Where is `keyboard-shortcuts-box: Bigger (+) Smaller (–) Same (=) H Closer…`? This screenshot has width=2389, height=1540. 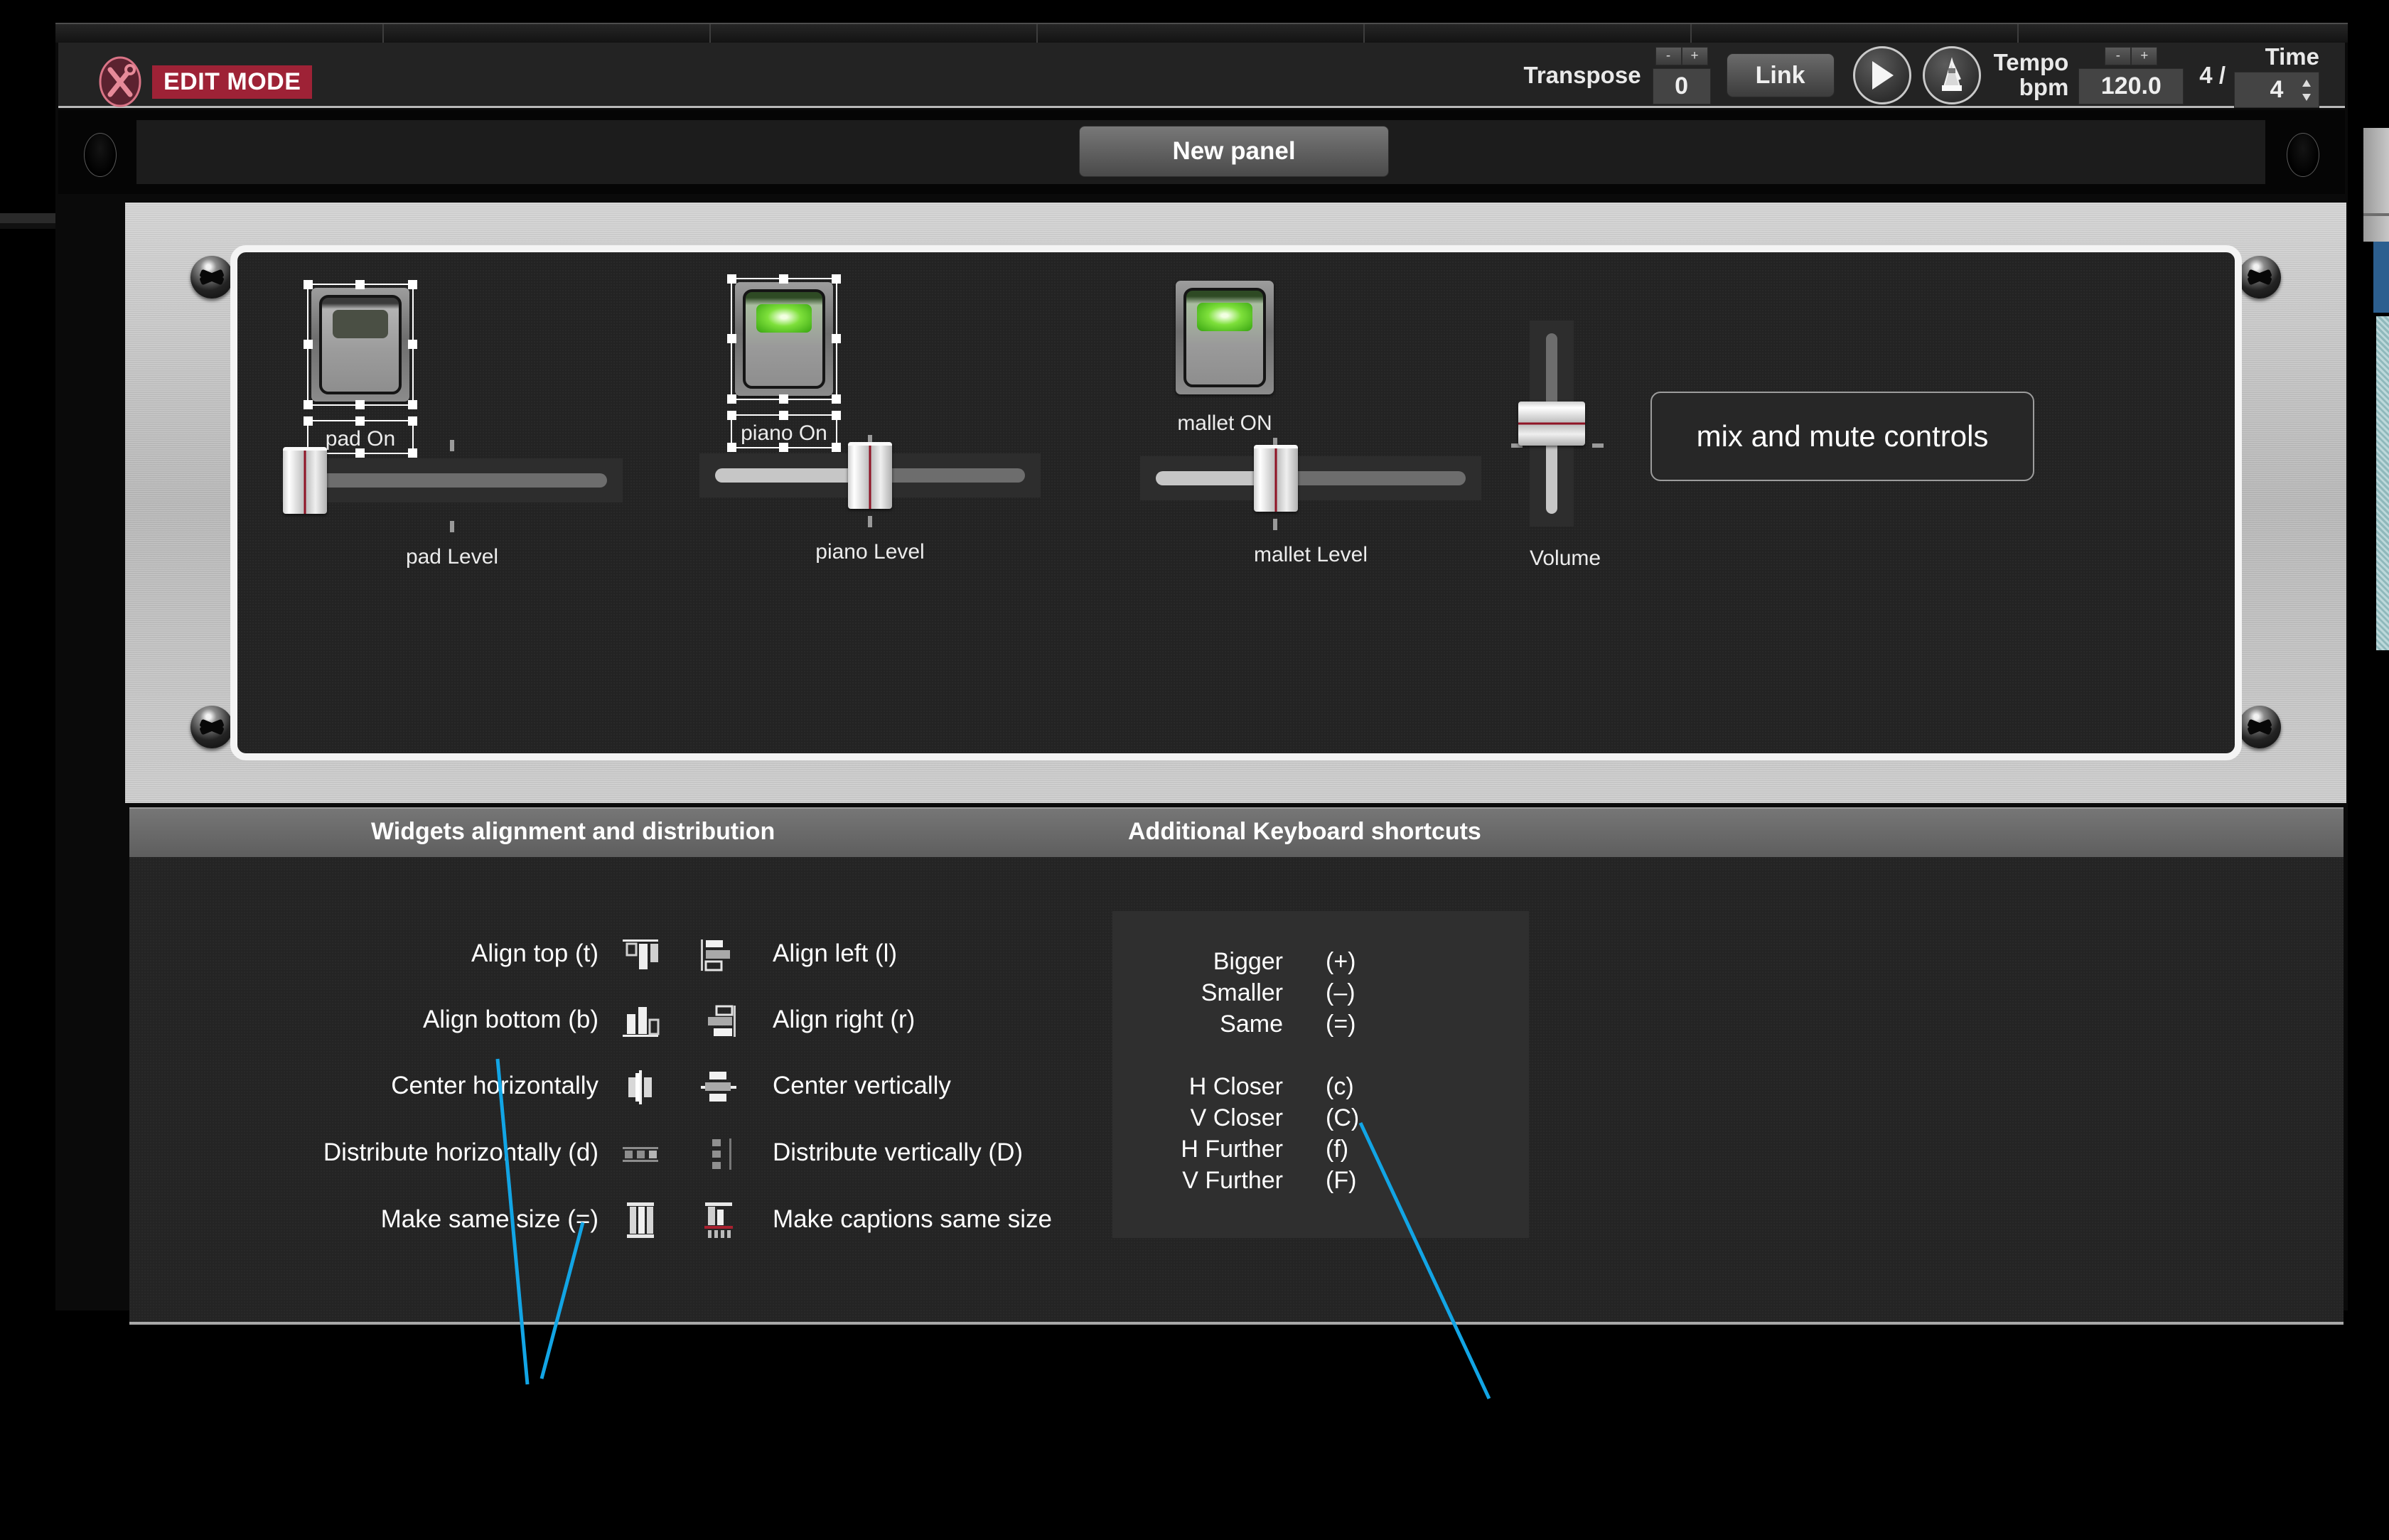 keyboard-shortcuts-box: Bigger (+) Smaller (–) Same (=) H Closer… is located at coordinates (1320, 1075).